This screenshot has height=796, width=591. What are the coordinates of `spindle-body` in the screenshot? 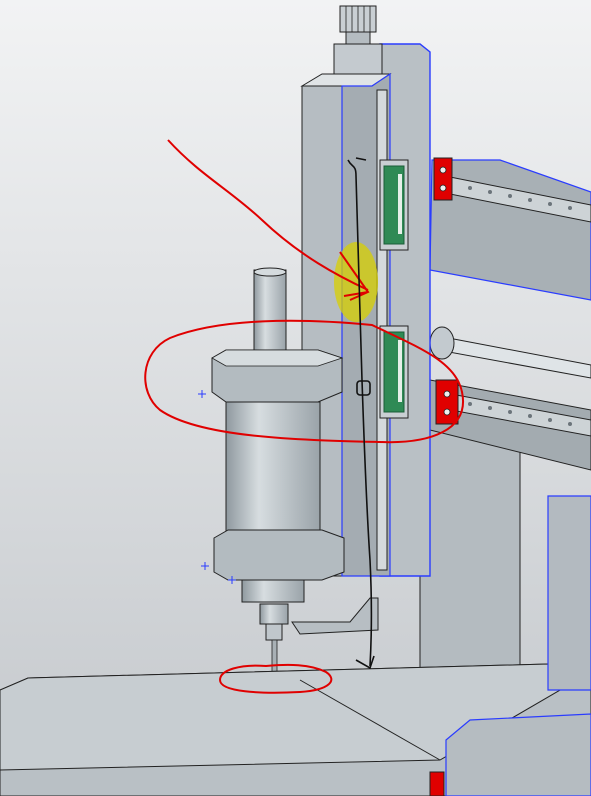 It's located at (273, 468).